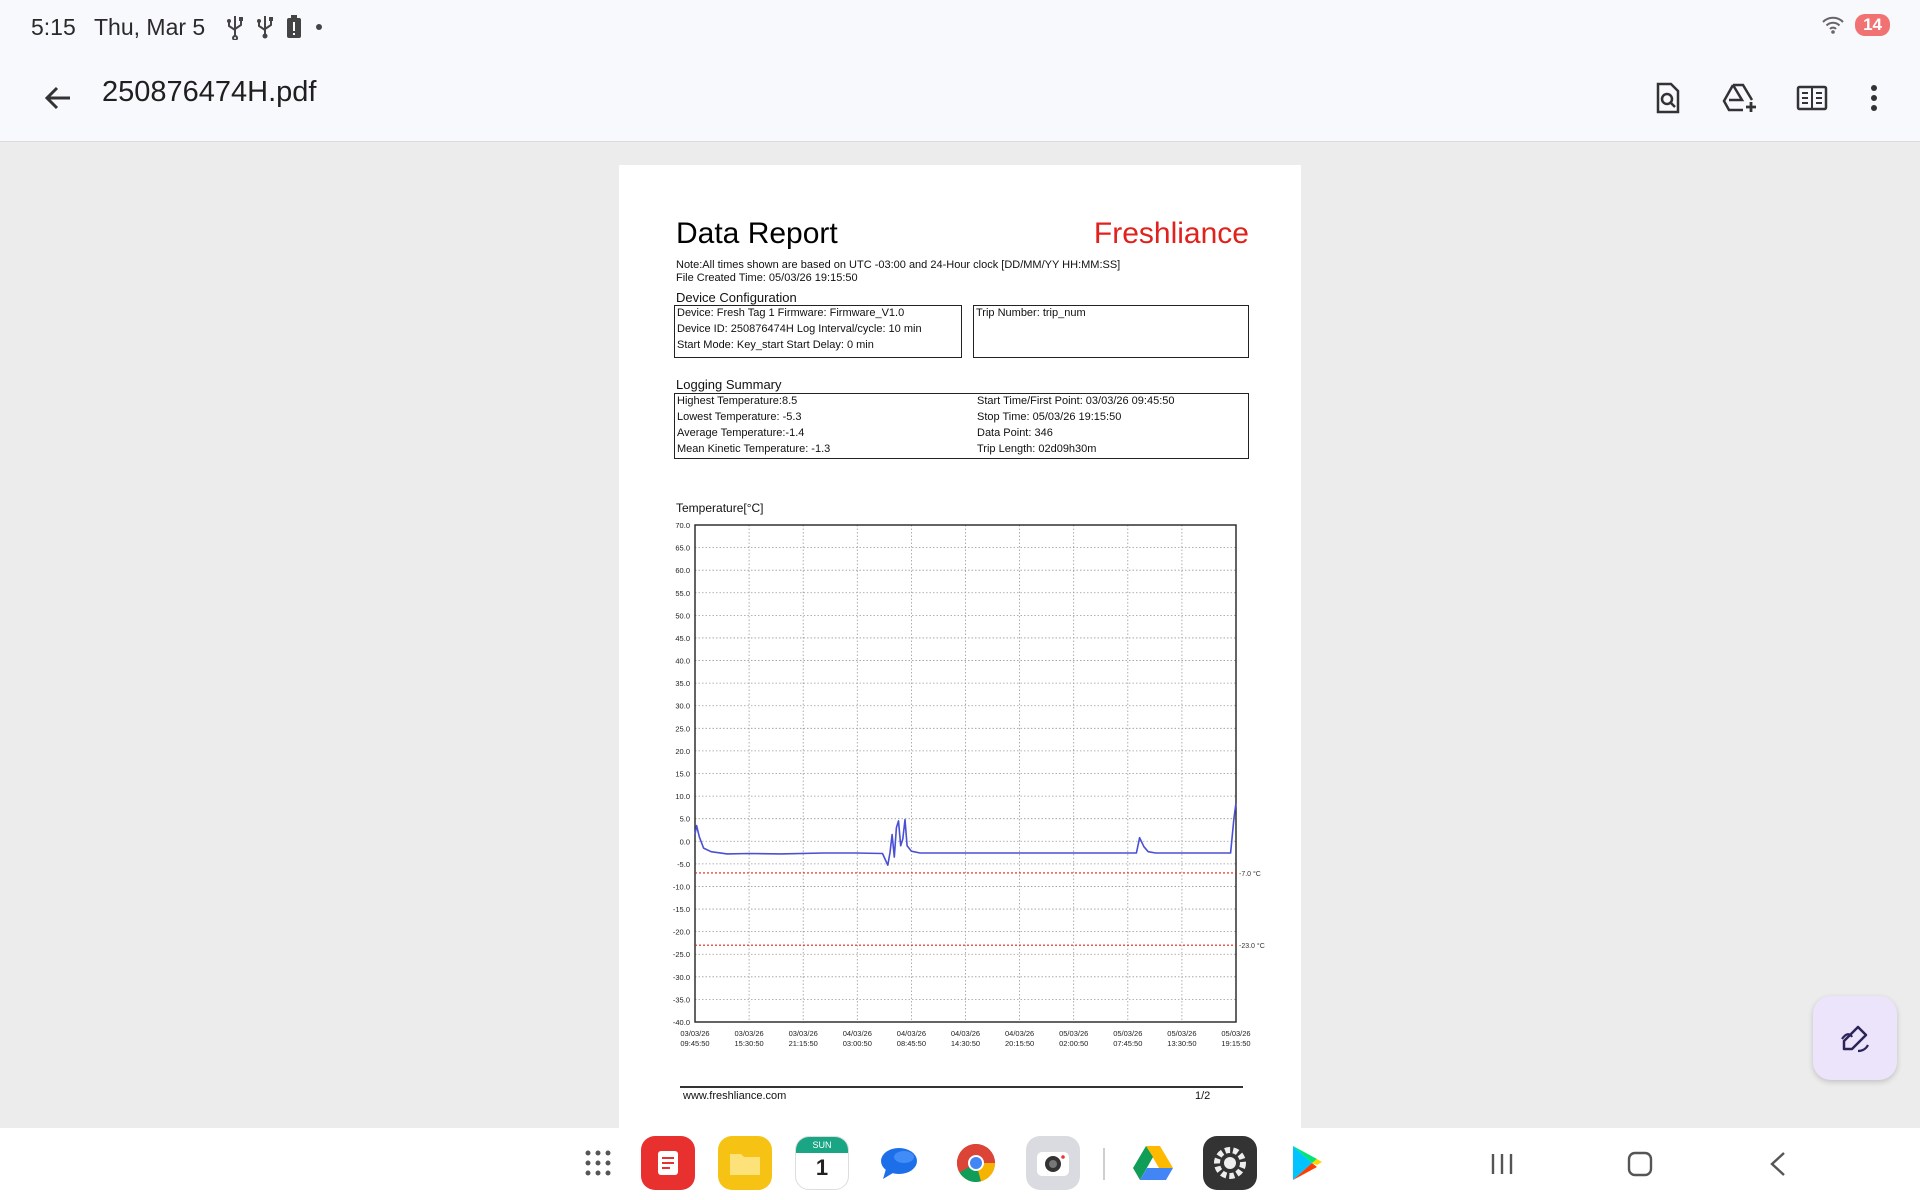 The image size is (1920, 1200). I want to click on add-to-drive-button, so click(1740, 98).